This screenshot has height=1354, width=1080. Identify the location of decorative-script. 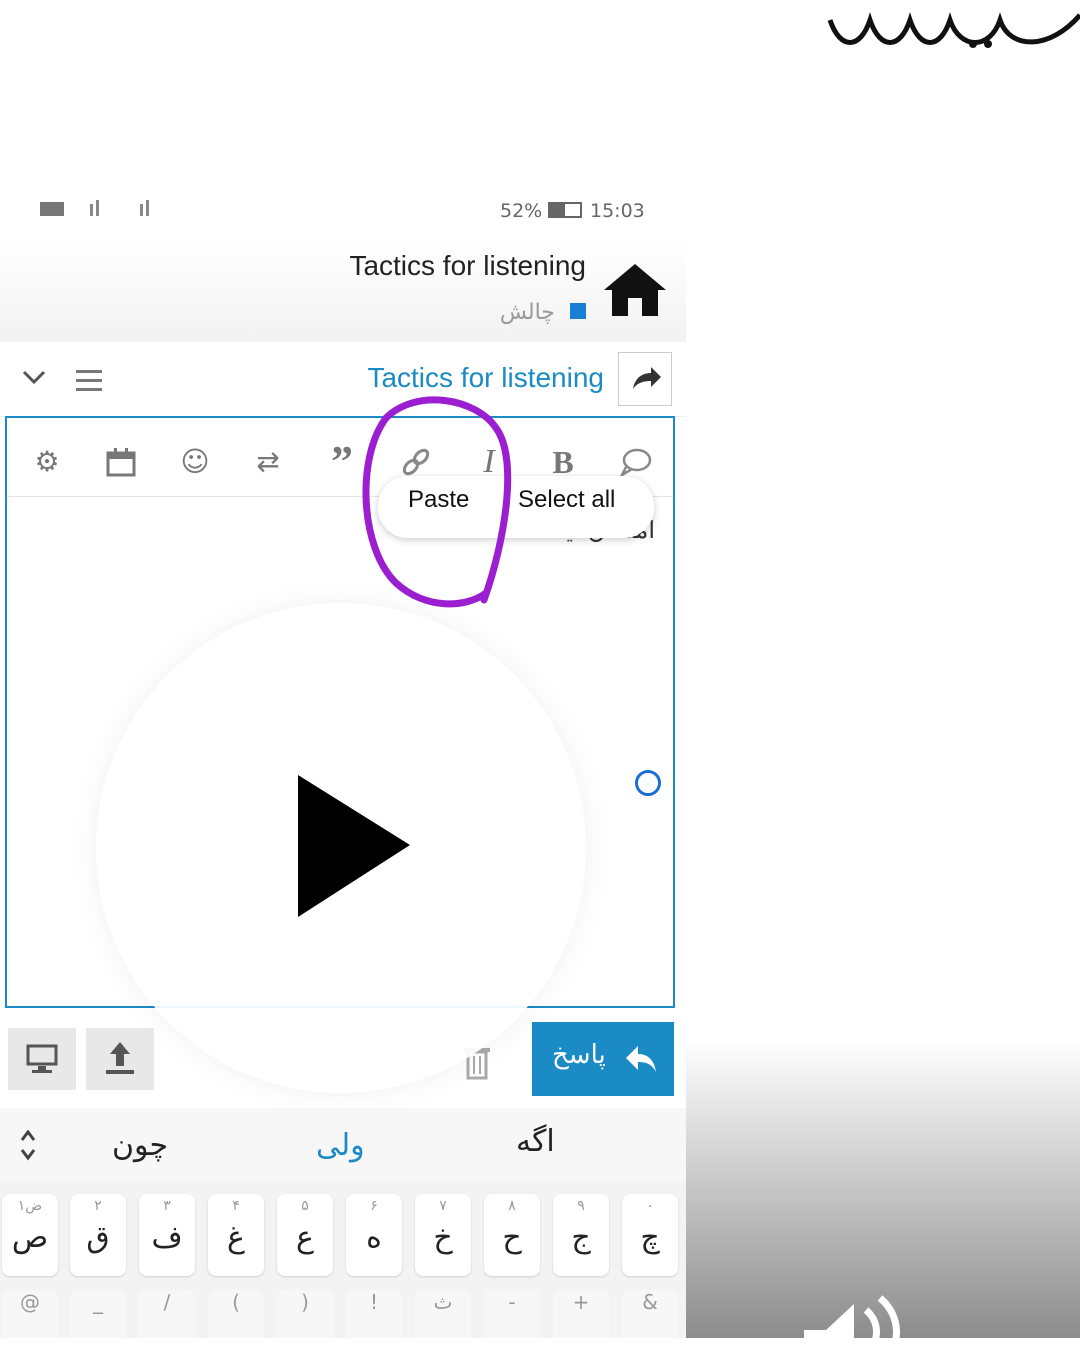
(950, 30).